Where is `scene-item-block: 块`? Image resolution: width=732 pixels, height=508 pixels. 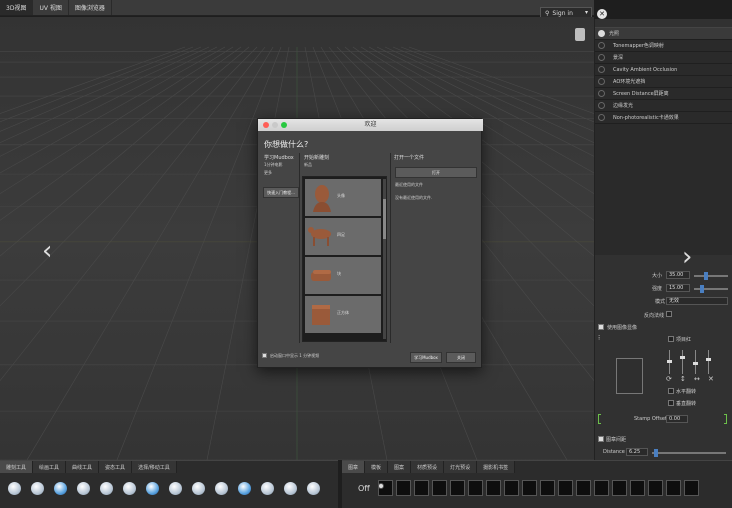
scene-item-block: 块 is located at coordinates (343, 275).